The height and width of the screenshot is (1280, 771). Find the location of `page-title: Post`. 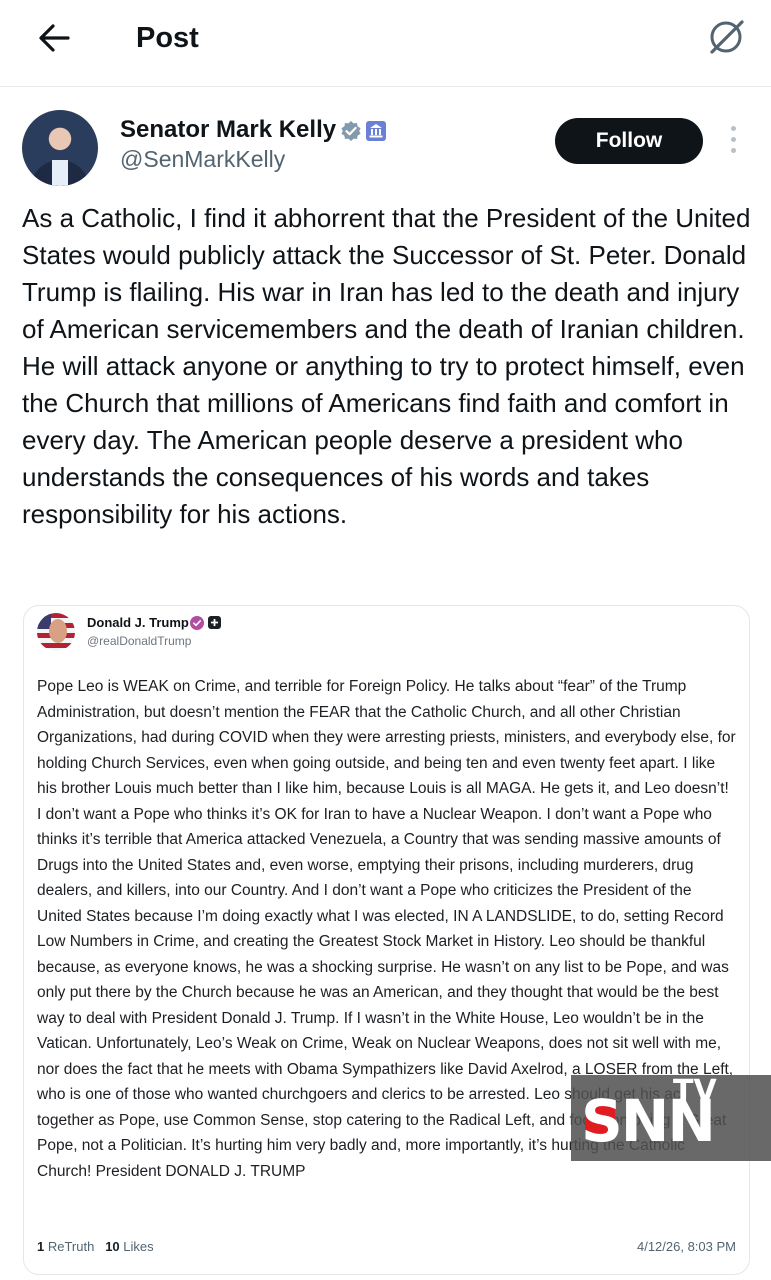

page-title: Post is located at coordinates (167, 38).